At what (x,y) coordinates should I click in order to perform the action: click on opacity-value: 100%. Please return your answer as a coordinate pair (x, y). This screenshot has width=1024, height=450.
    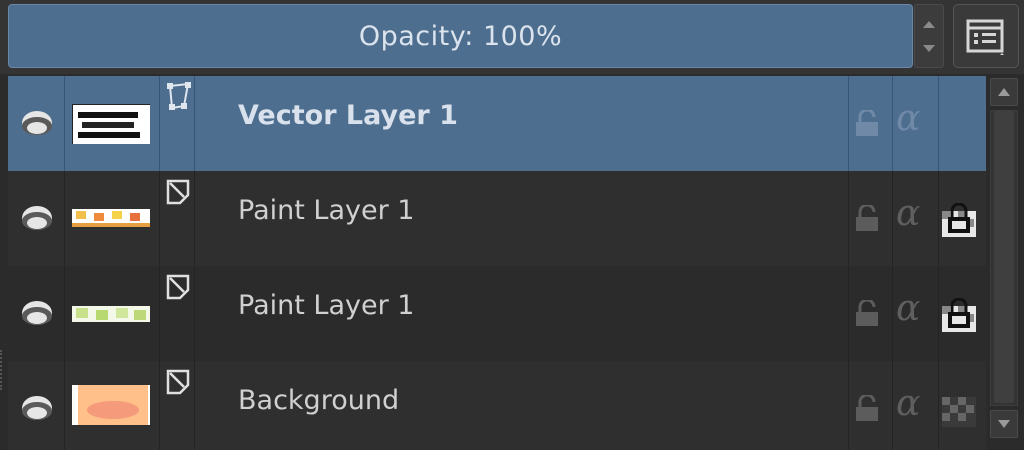
    Looking at the image, I should click on (522, 36).